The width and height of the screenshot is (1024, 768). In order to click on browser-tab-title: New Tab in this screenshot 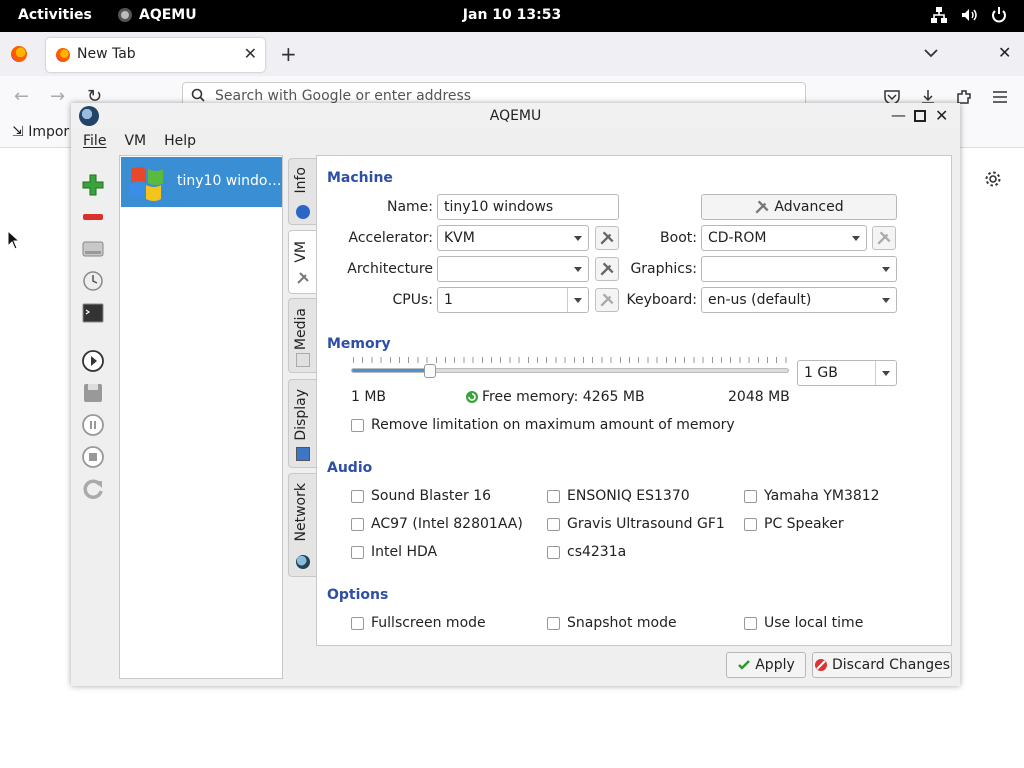, I will do `click(106, 54)`.